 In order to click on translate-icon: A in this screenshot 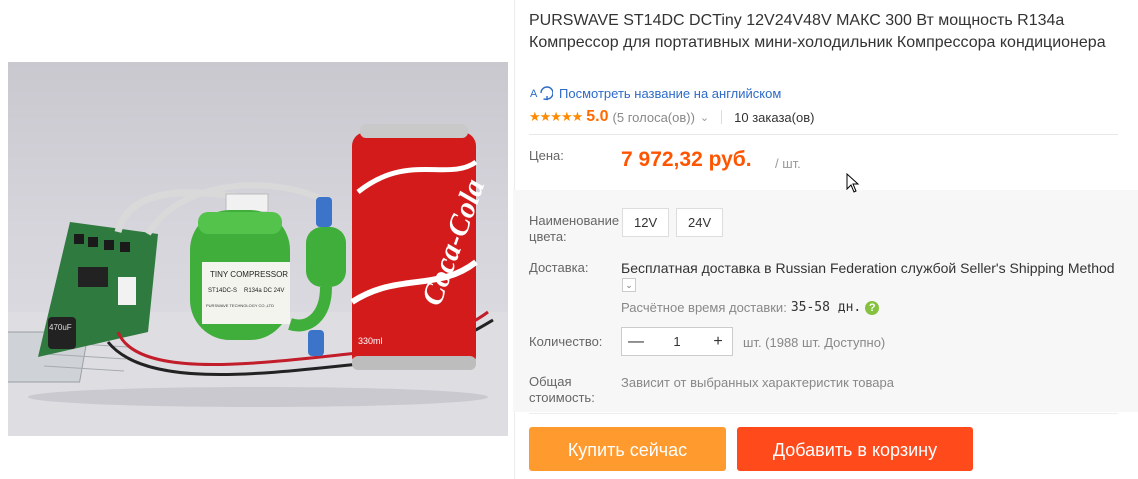, I will do `click(541, 93)`.